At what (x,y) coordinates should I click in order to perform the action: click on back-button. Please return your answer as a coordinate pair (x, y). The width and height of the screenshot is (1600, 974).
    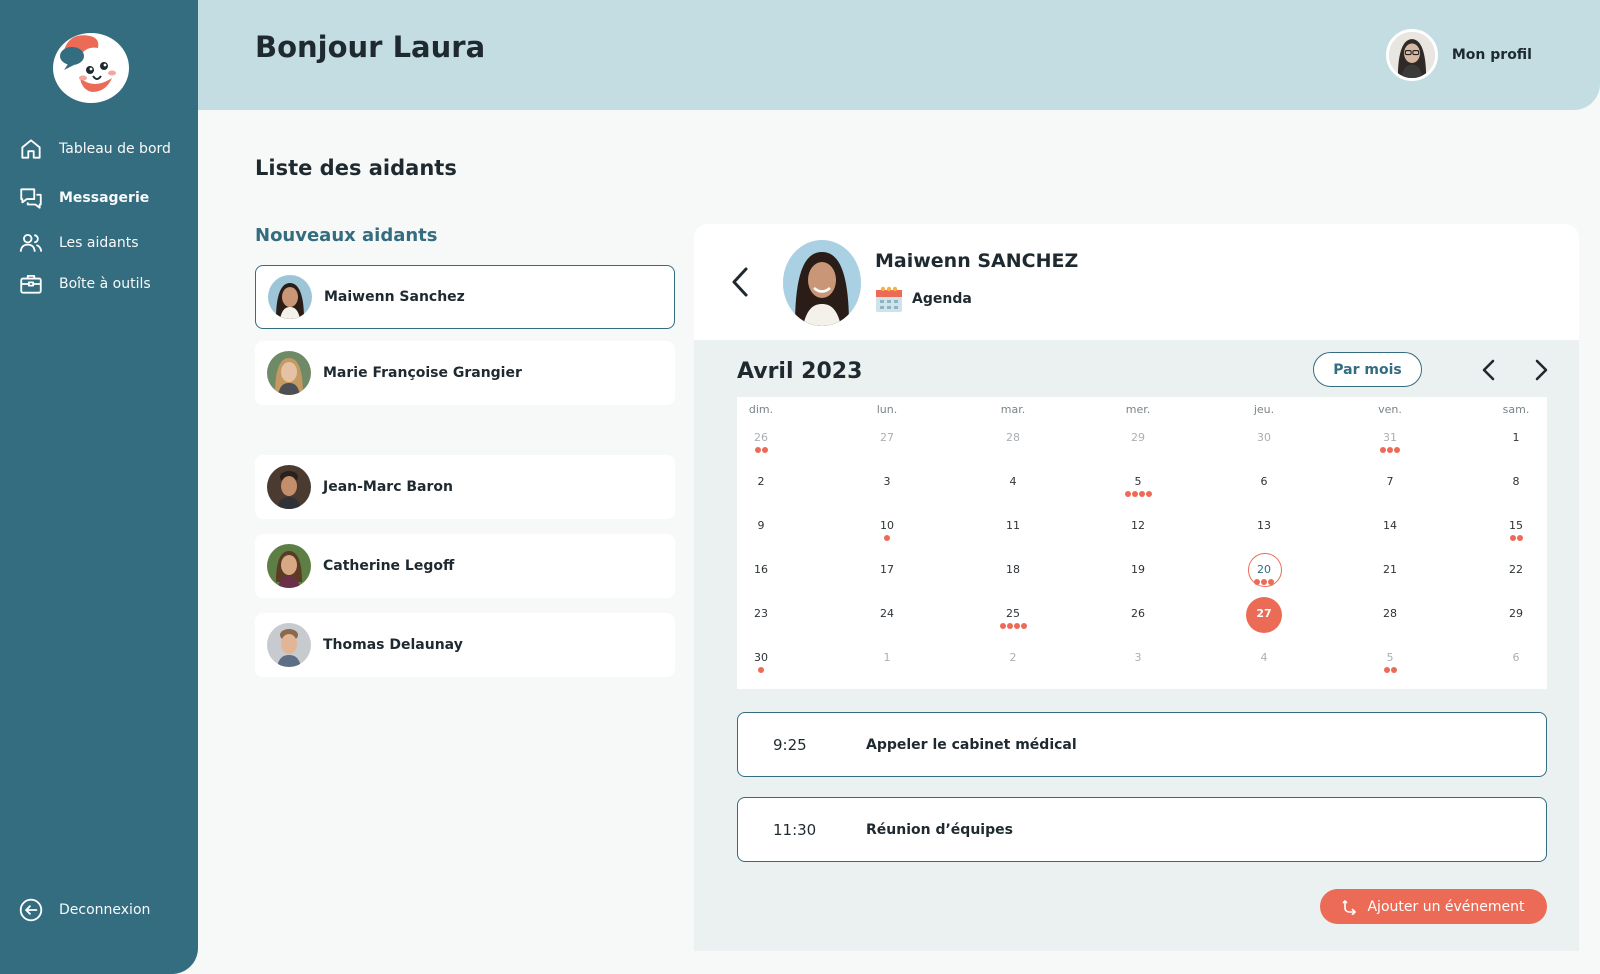
    Looking at the image, I should click on (740, 282).